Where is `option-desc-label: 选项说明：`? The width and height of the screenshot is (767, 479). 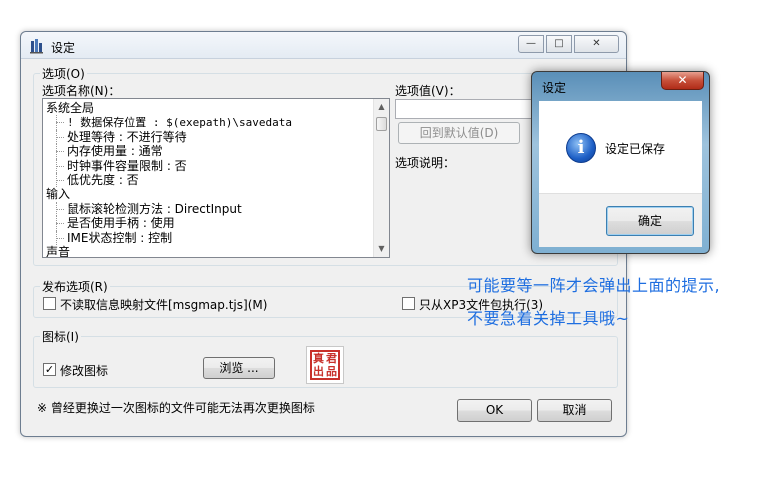 option-desc-label: 选项说明： is located at coordinates (425, 163).